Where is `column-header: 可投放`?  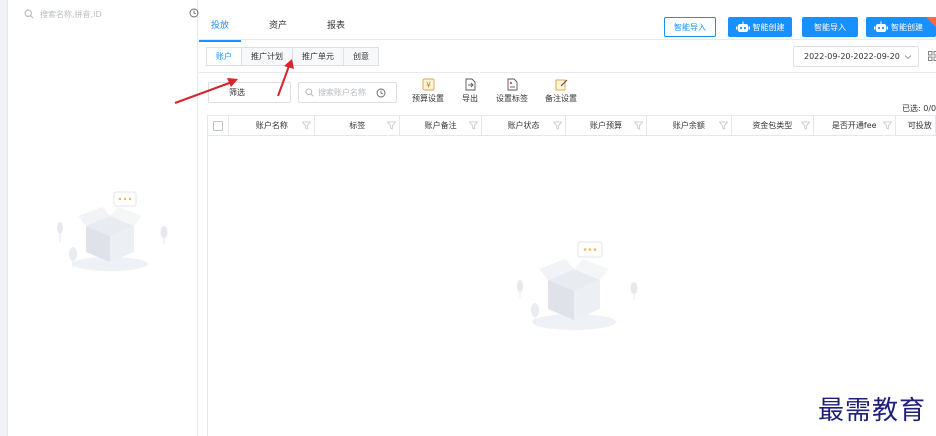
column-header: 可投放 is located at coordinates (915, 125).